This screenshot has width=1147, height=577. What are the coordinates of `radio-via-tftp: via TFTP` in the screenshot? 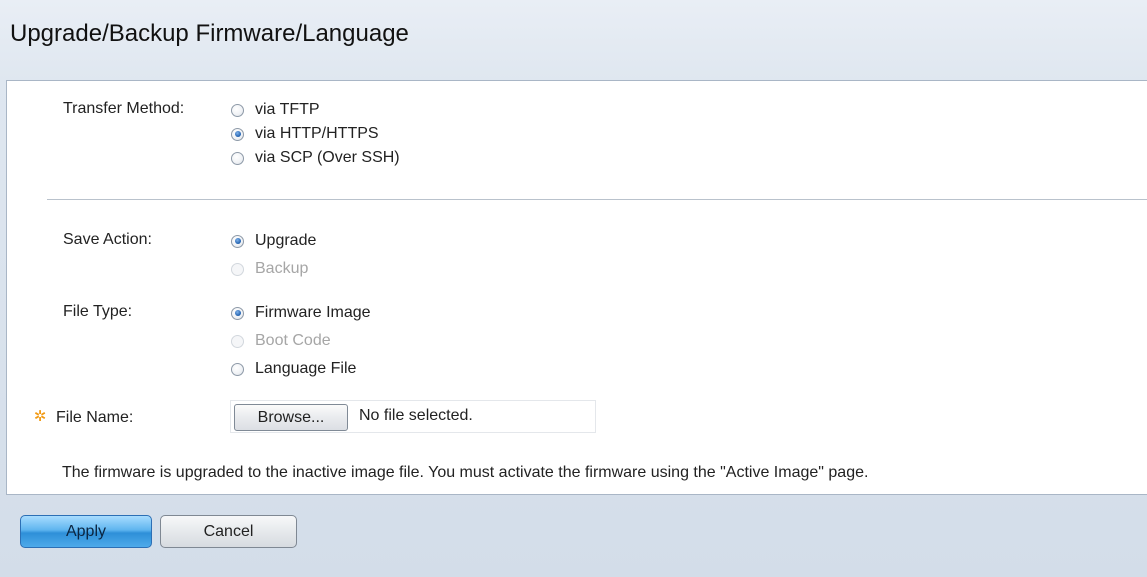 It's located at (275, 110).